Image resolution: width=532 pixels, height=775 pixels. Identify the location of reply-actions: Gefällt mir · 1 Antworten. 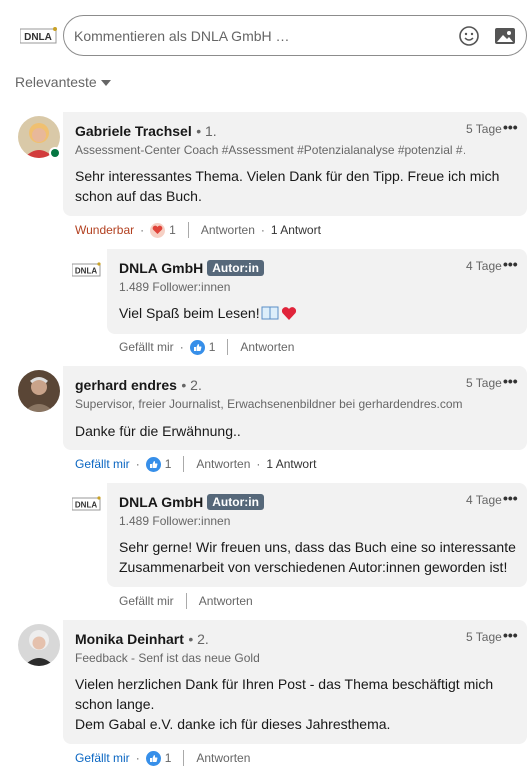
(207, 347).